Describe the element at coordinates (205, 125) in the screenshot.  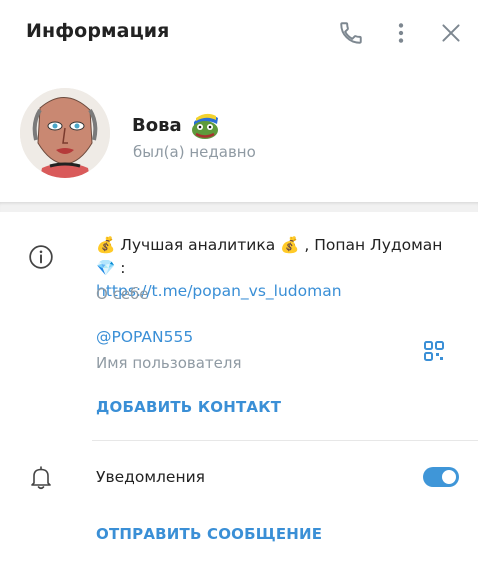
I see `pepe-frog-sticker-icon` at that location.